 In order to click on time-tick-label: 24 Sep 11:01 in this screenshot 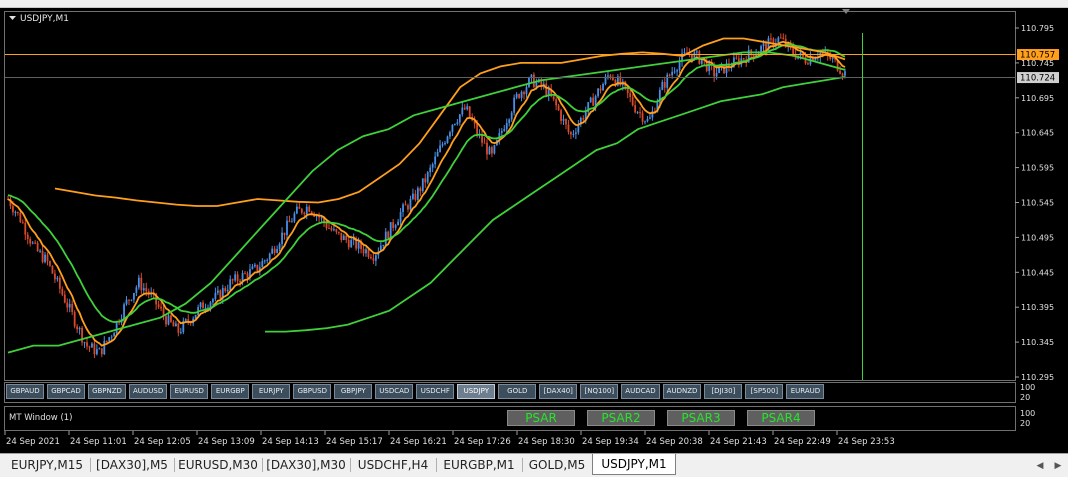, I will do `click(98, 442)`.